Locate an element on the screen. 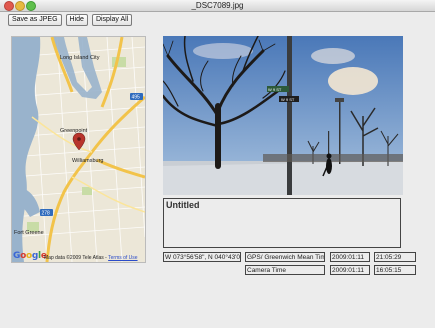 The width and height of the screenshot is (435, 328). camera-time-field: 16:05:15 is located at coordinates (395, 270).